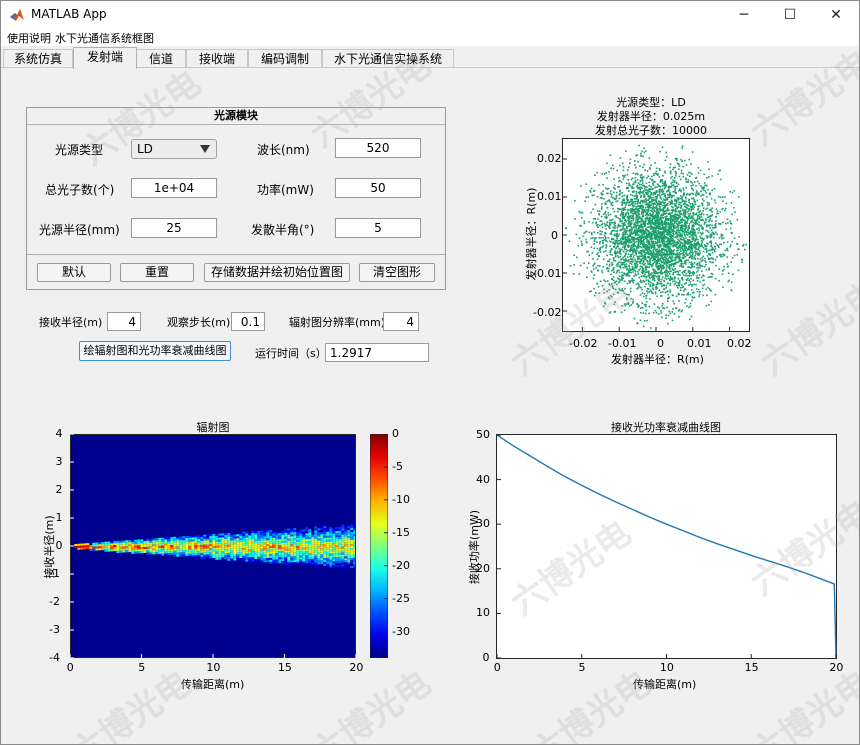  Describe the element at coordinates (105, 58) in the screenshot. I see `tab-transmitter: 发射端` at that location.